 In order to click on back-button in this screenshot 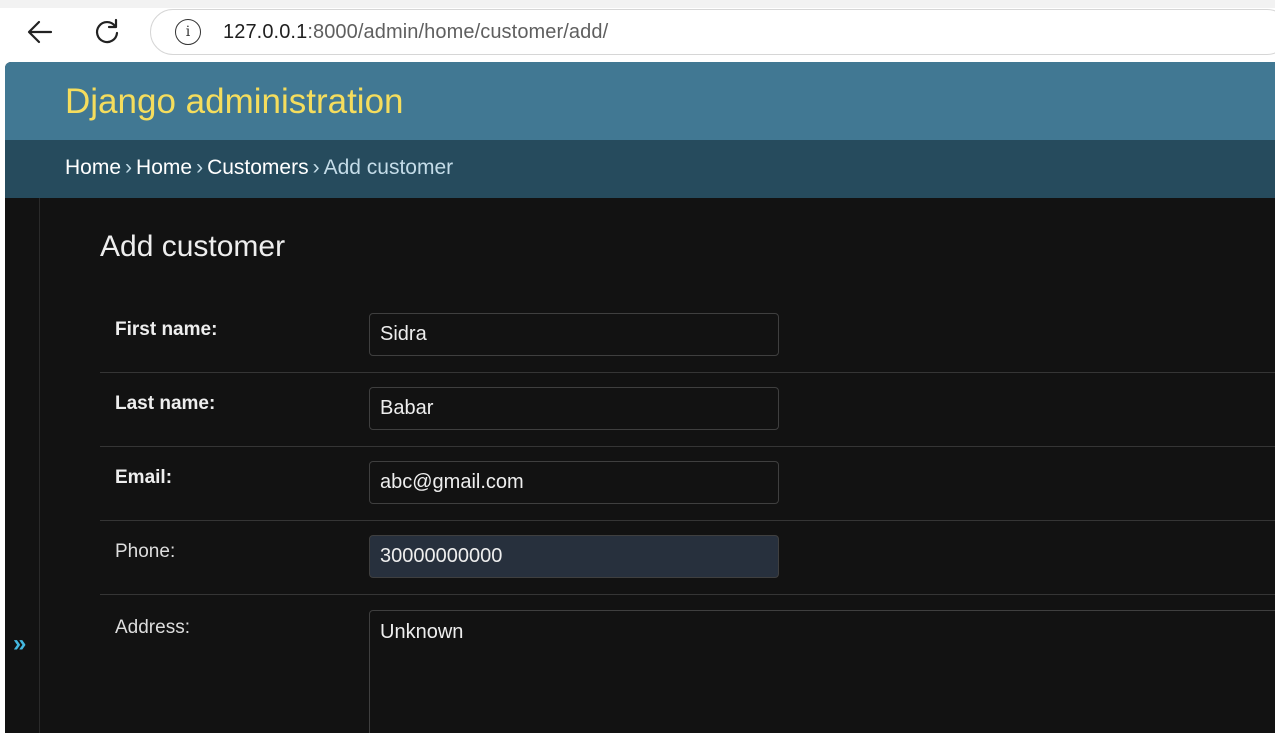, I will do `click(40, 32)`.